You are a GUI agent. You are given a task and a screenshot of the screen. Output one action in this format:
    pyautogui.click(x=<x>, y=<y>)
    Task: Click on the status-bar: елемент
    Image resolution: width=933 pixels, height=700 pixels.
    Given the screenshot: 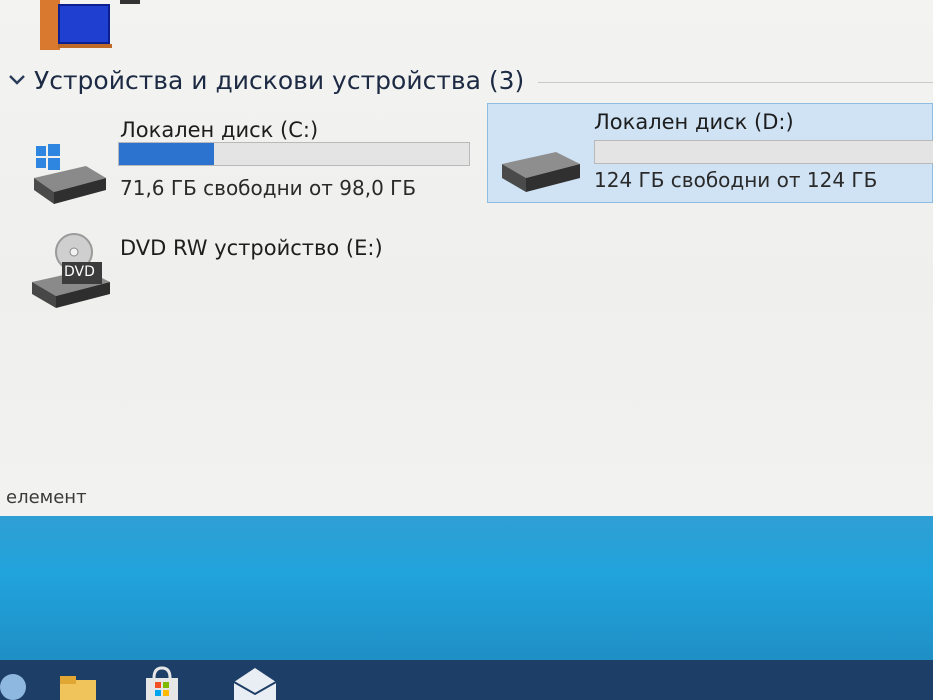 What is the action you would take?
    pyautogui.click(x=466, y=500)
    